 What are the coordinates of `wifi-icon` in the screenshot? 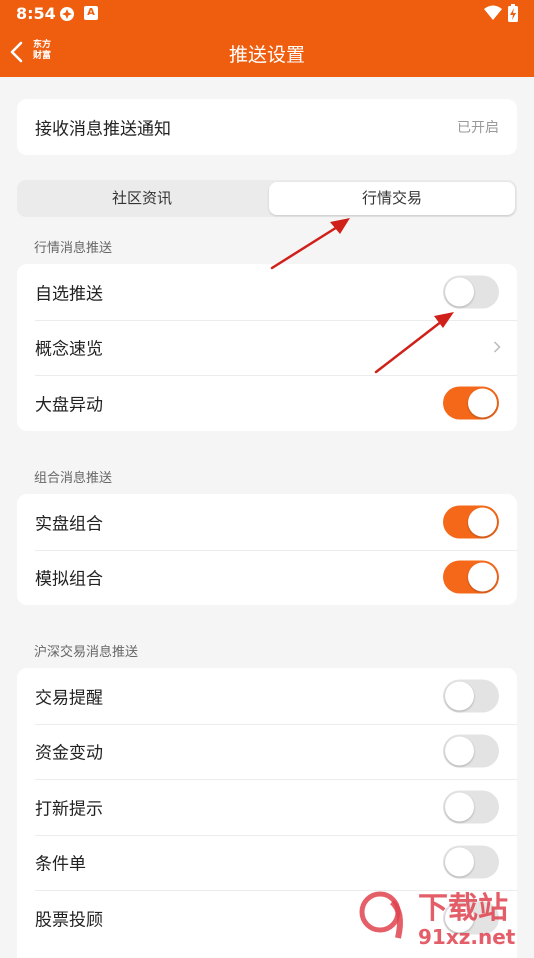 It's located at (493, 12).